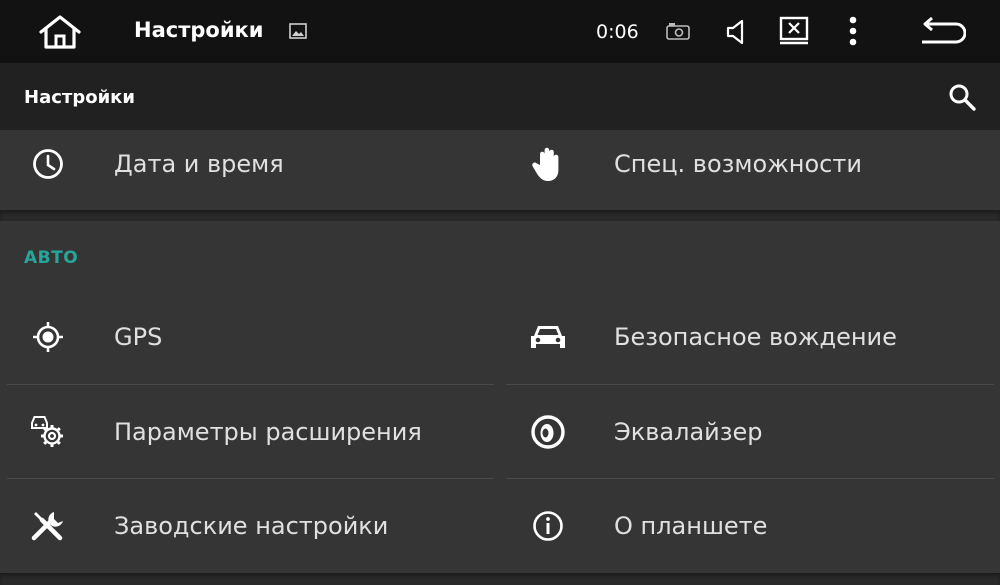 Image resolution: width=1000 pixels, height=585 pixels. Describe the element at coordinates (548, 526) in the screenshot. I see `info-icon` at that location.